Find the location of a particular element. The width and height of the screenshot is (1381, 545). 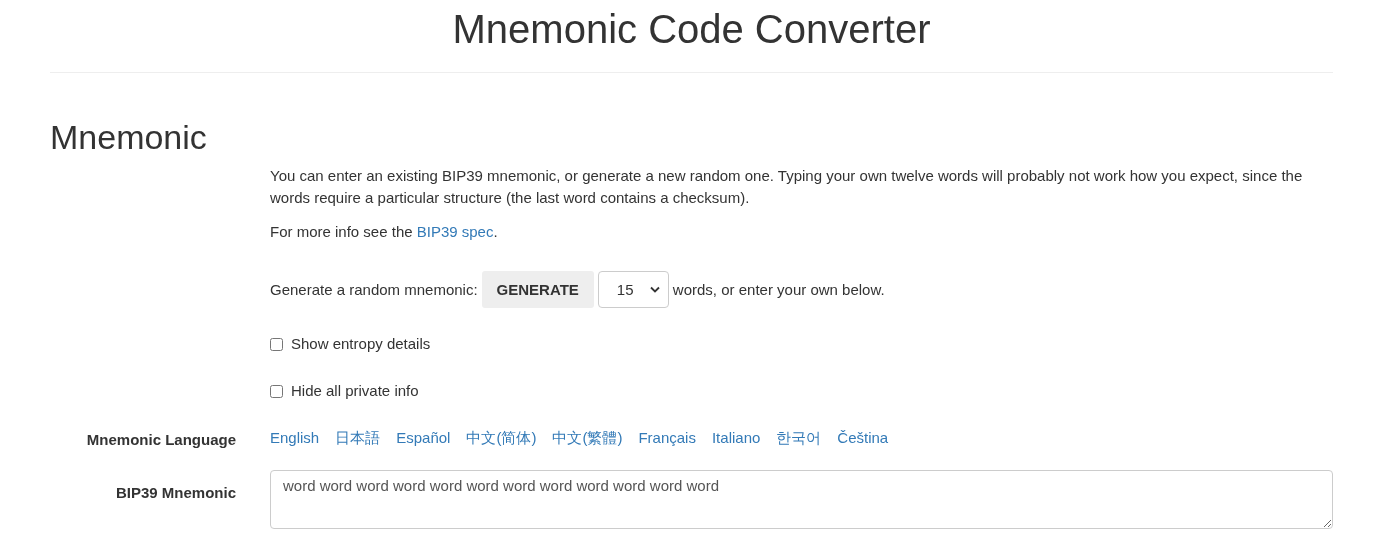

language-link: 中文(繁體) is located at coordinates (587, 438).